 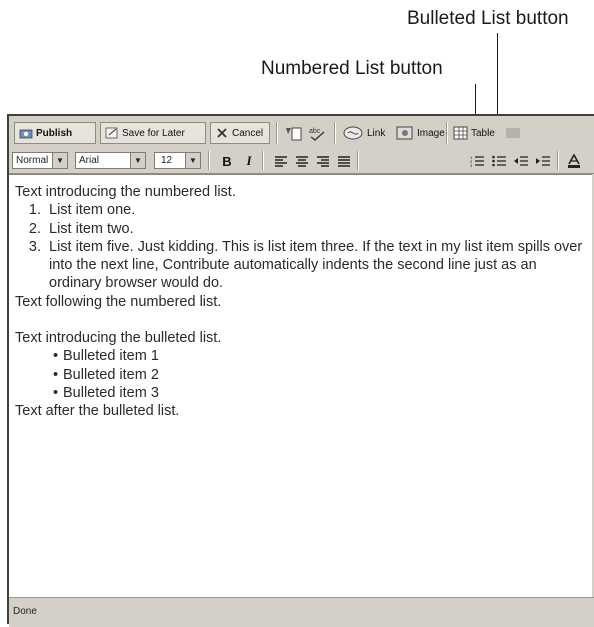 I want to click on table-button: Table, so click(x=474, y=133).